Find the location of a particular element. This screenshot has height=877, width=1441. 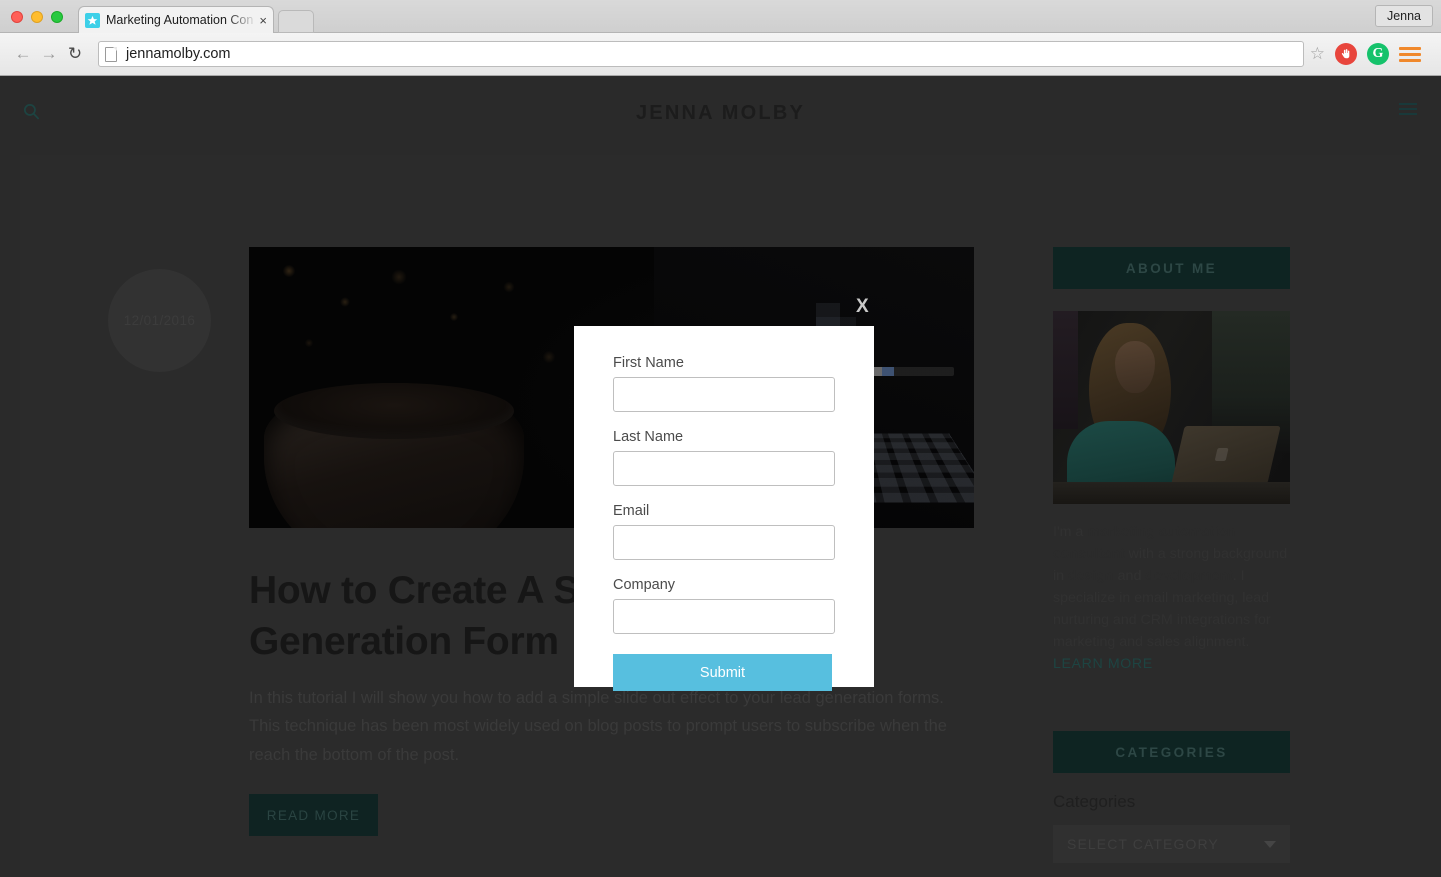

form-field-company: Company is located at coordinates (724, 614).